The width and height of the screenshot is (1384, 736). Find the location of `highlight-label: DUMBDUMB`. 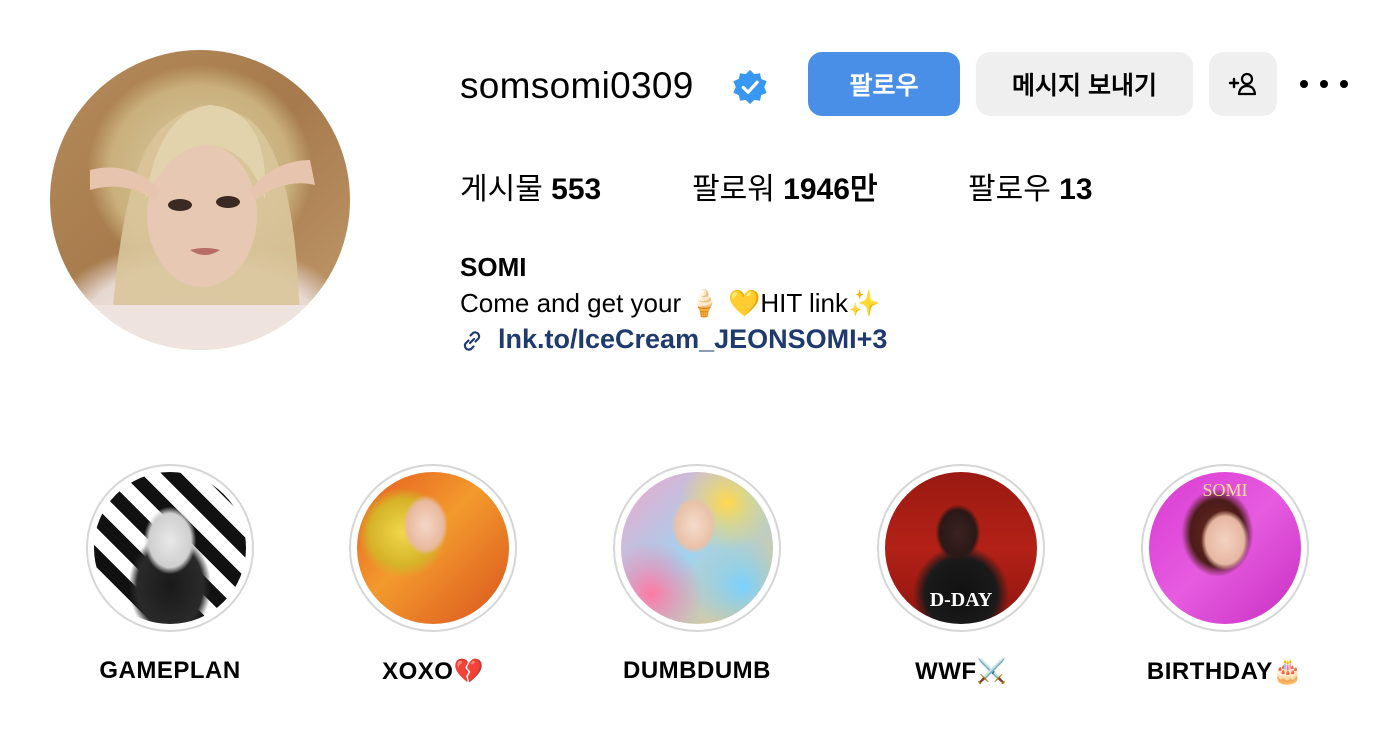

highlight-label: DUMBDUMB is located at coordinates (697, 670).